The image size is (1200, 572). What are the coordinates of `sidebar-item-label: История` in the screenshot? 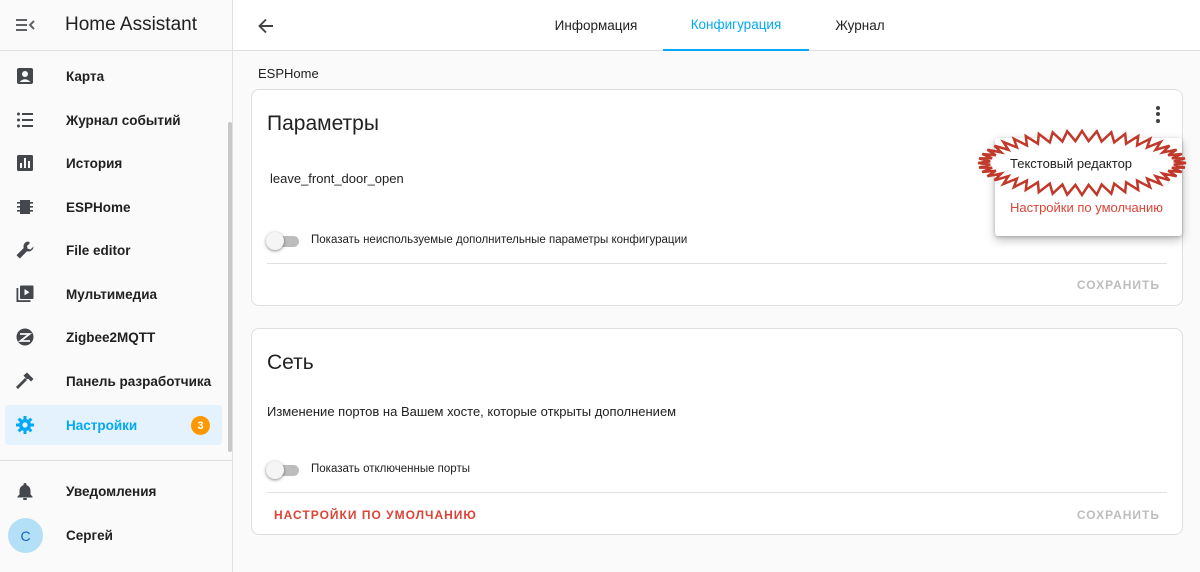 It's located at (94, 163).